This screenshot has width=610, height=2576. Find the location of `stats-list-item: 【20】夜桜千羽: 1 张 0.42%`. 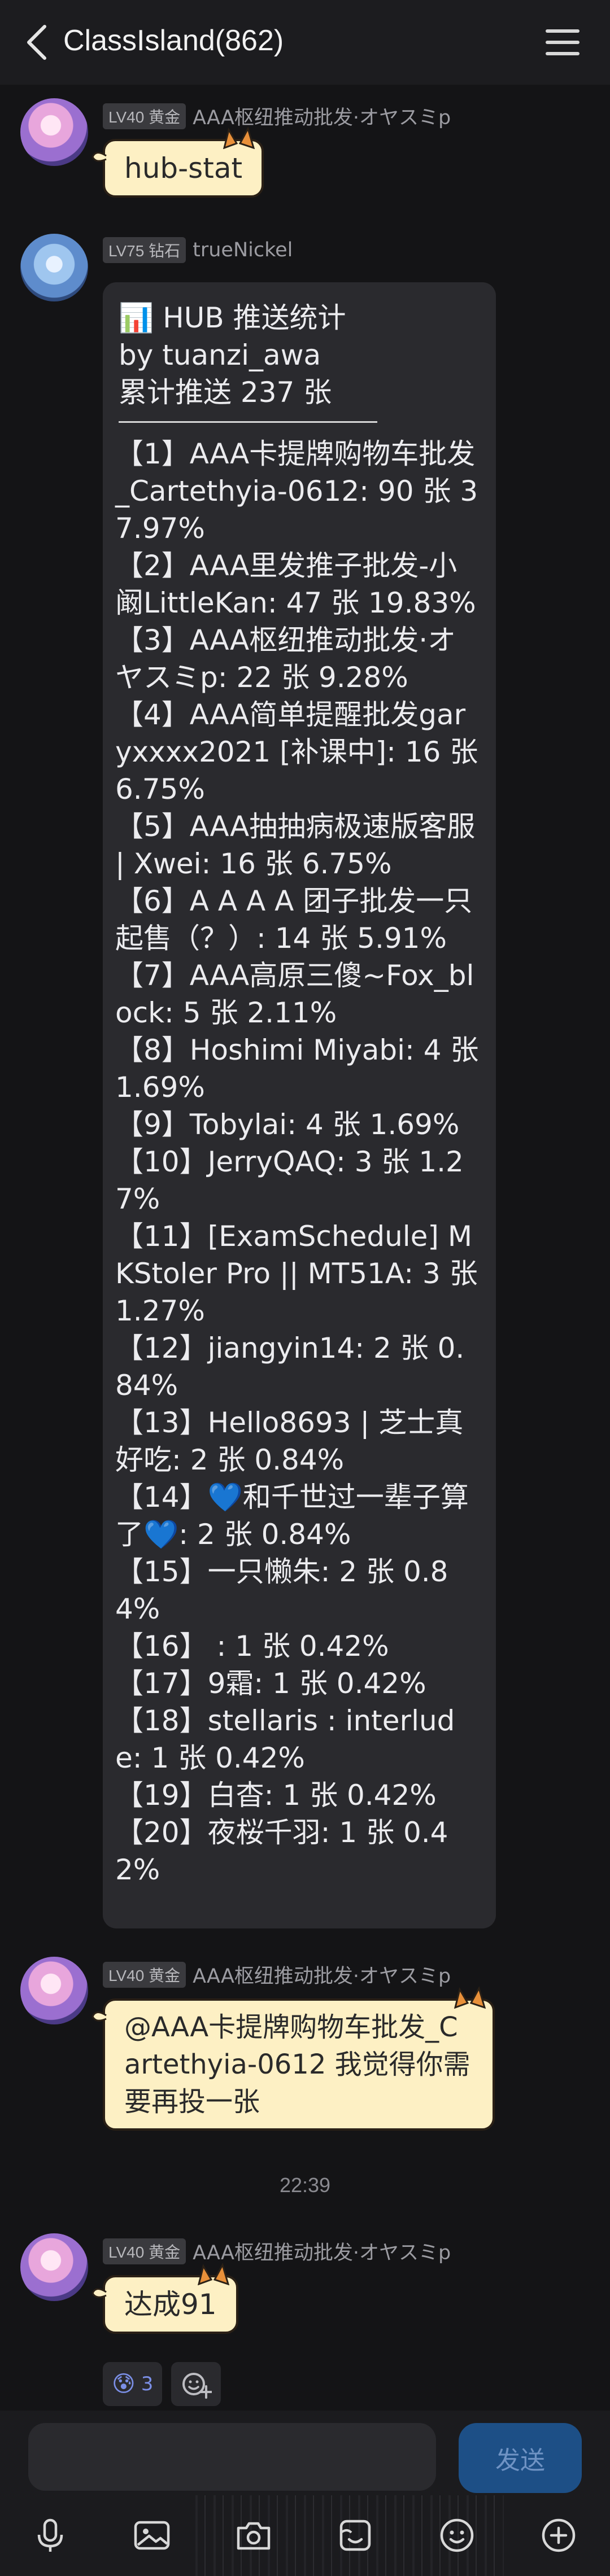

stats-list-item: 【20】夜桜千羽: 1 张 0.42% is located at coordinates (281, 1851).